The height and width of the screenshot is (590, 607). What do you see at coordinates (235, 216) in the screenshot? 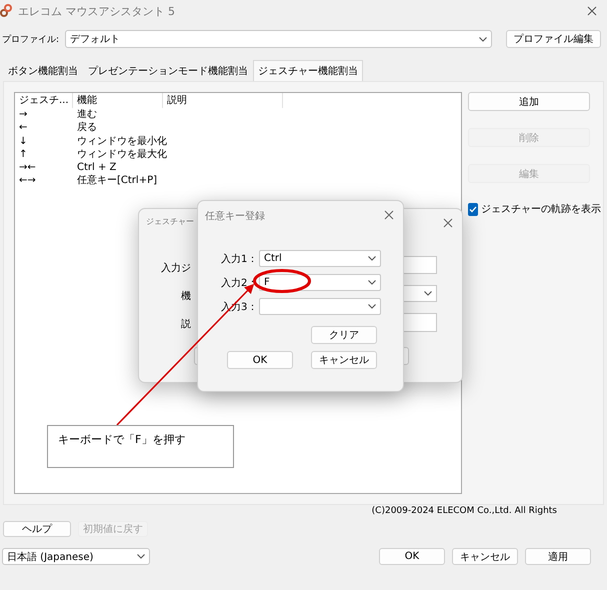
I see `dialog-title: 任意キー登録` at bounding box center [235, 216].